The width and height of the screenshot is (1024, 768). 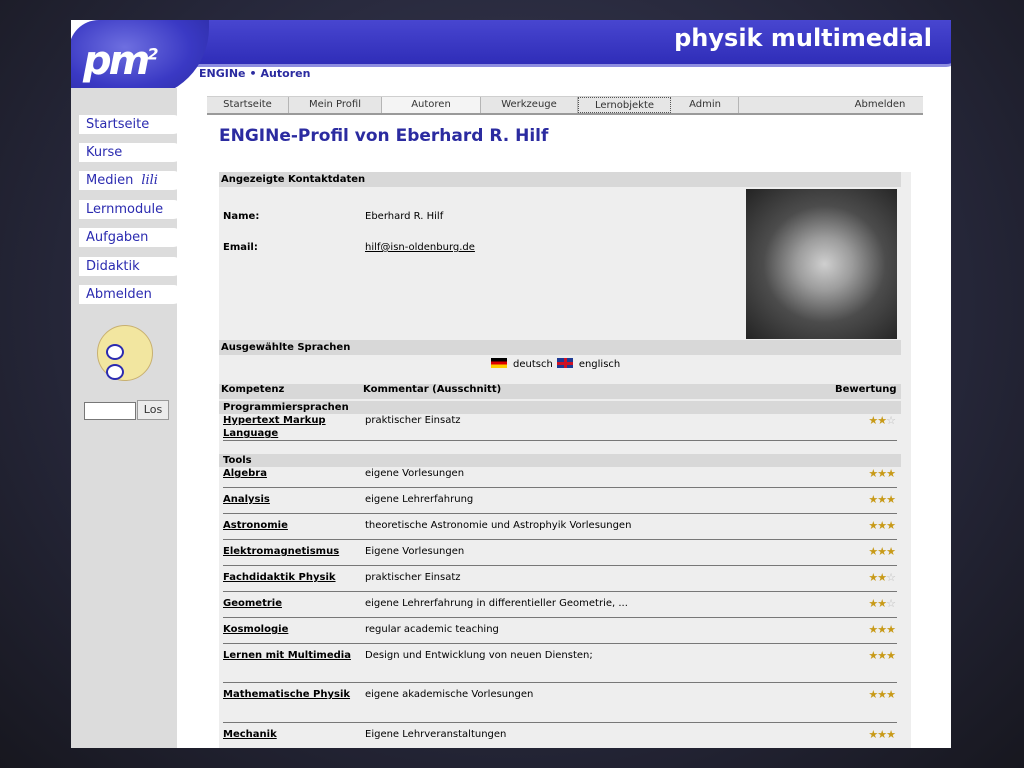 I want to click on competence-group-header: Tools, so click(x=560, y=460).